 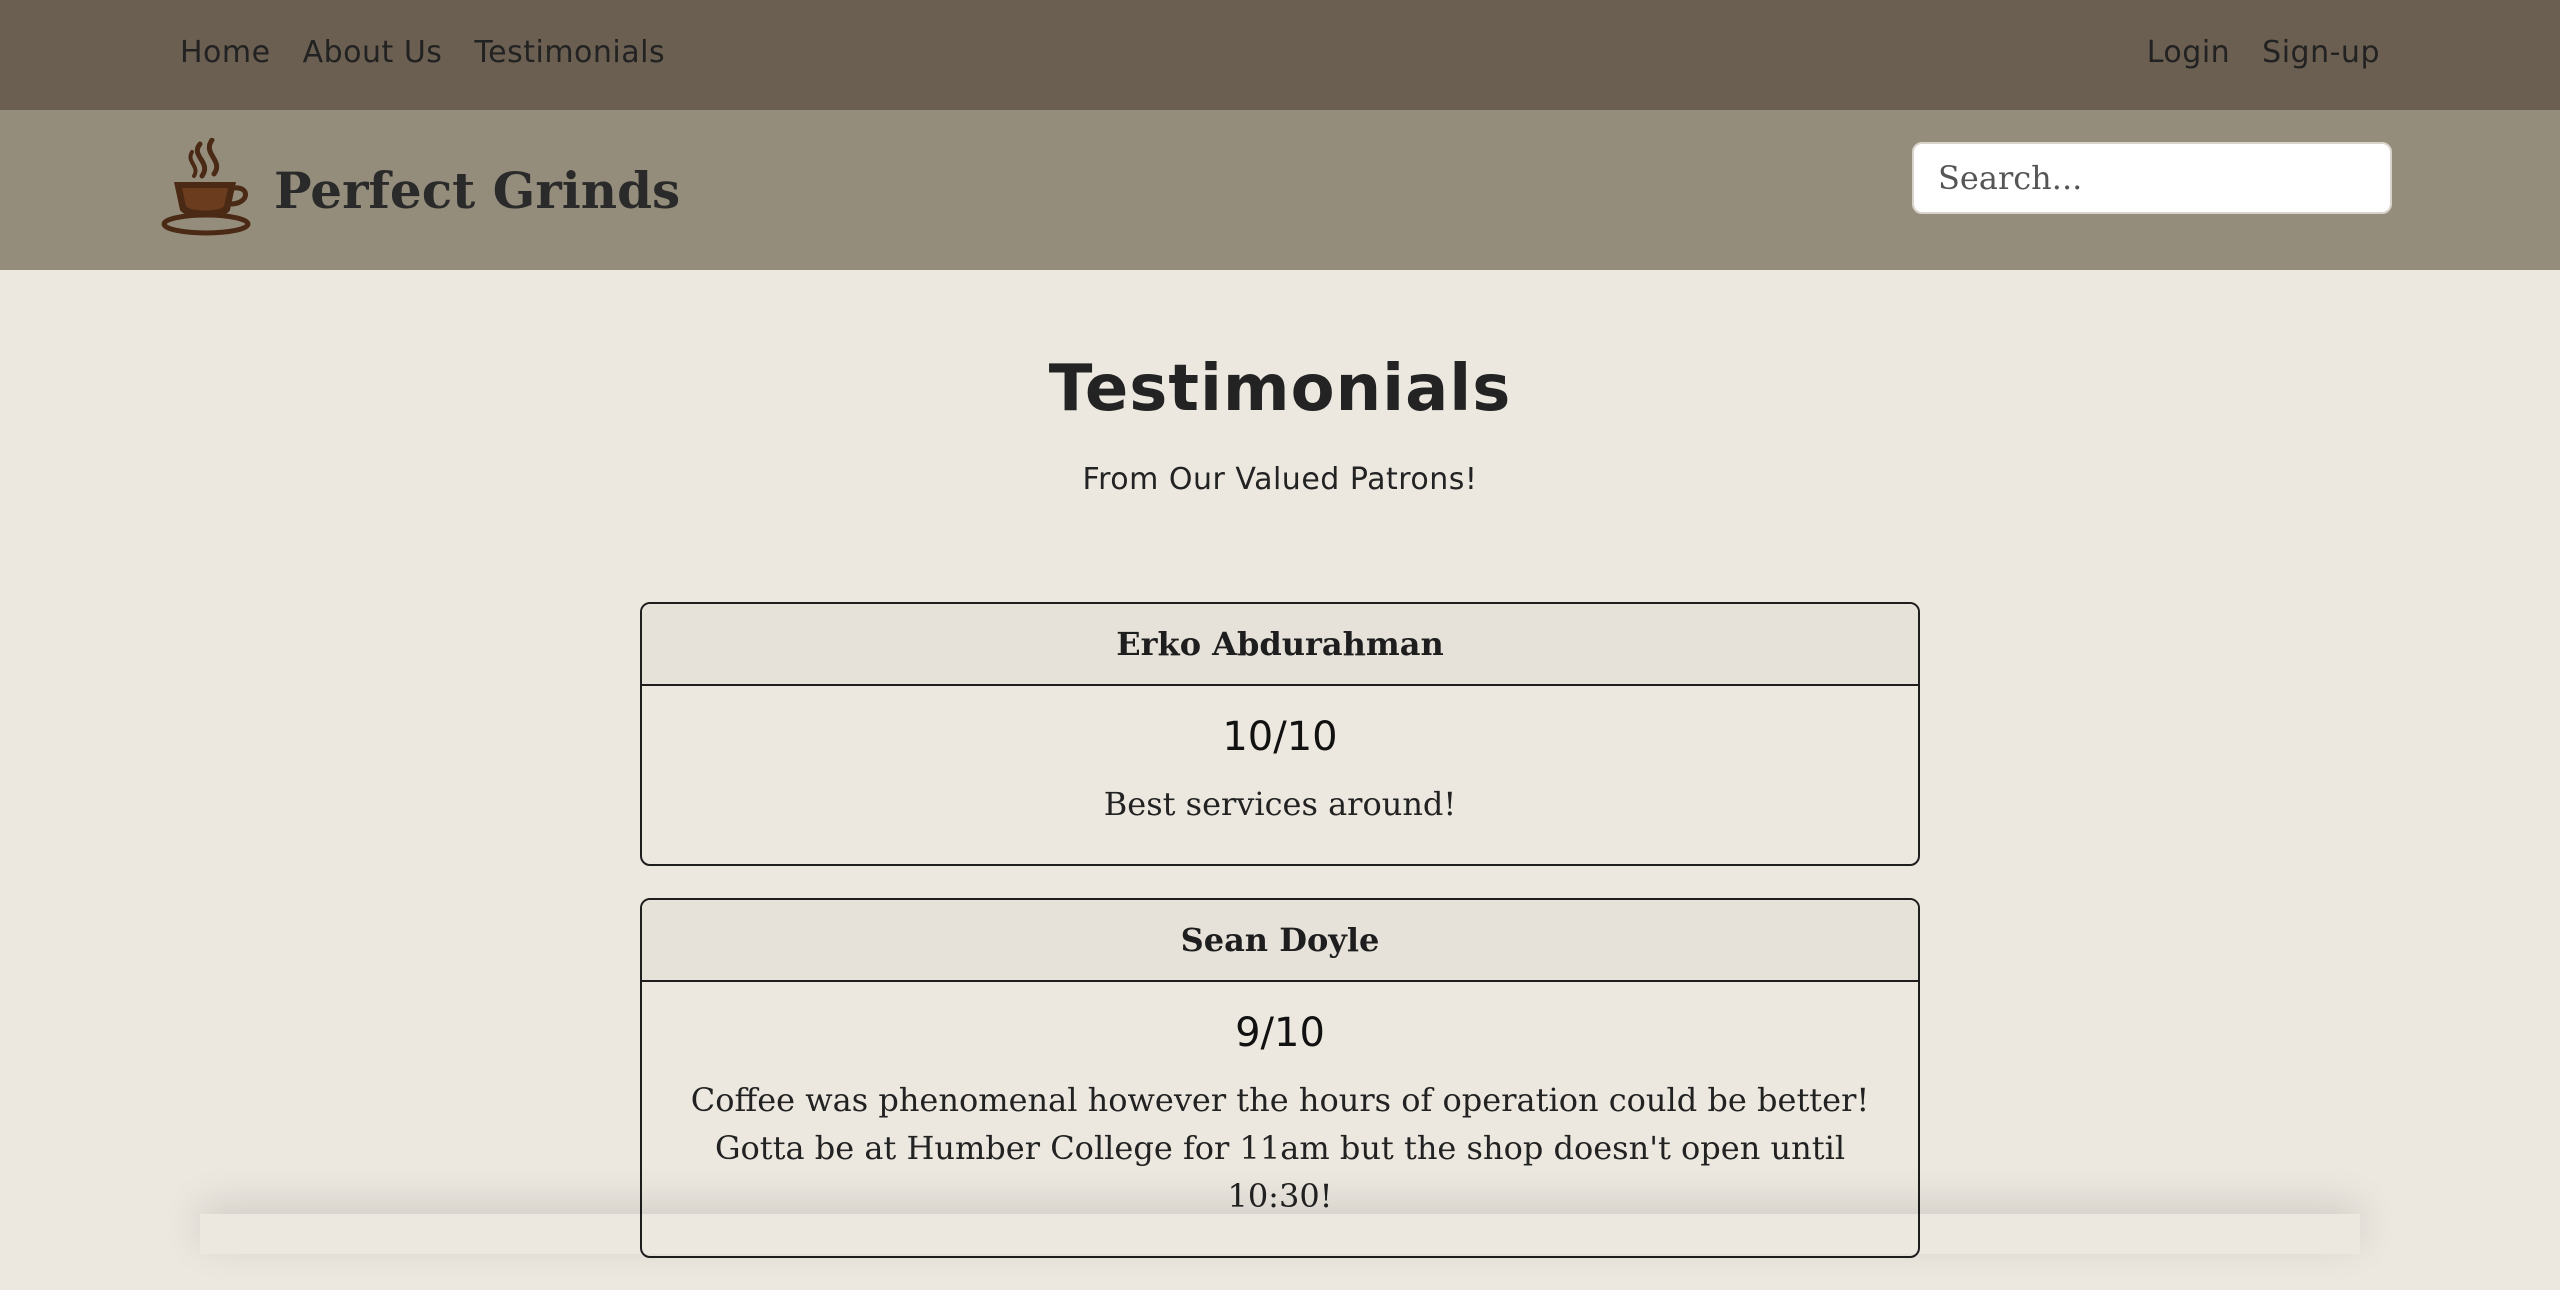 I want to click on testimonial-author: Erko Abdurahman, so click(x=1280, y=645).